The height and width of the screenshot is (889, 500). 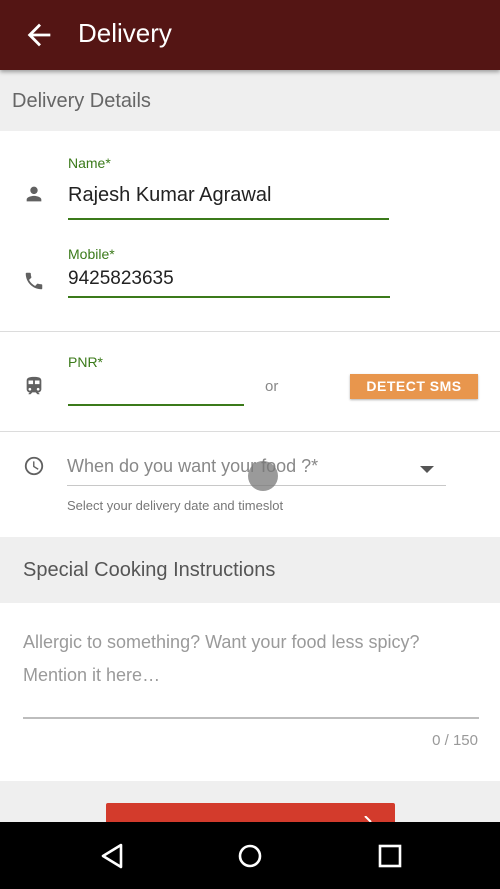 What do you see at coordinates (263, 476) in the screenshot?
I see `touch-indicator` at bounding box center [263, 476].